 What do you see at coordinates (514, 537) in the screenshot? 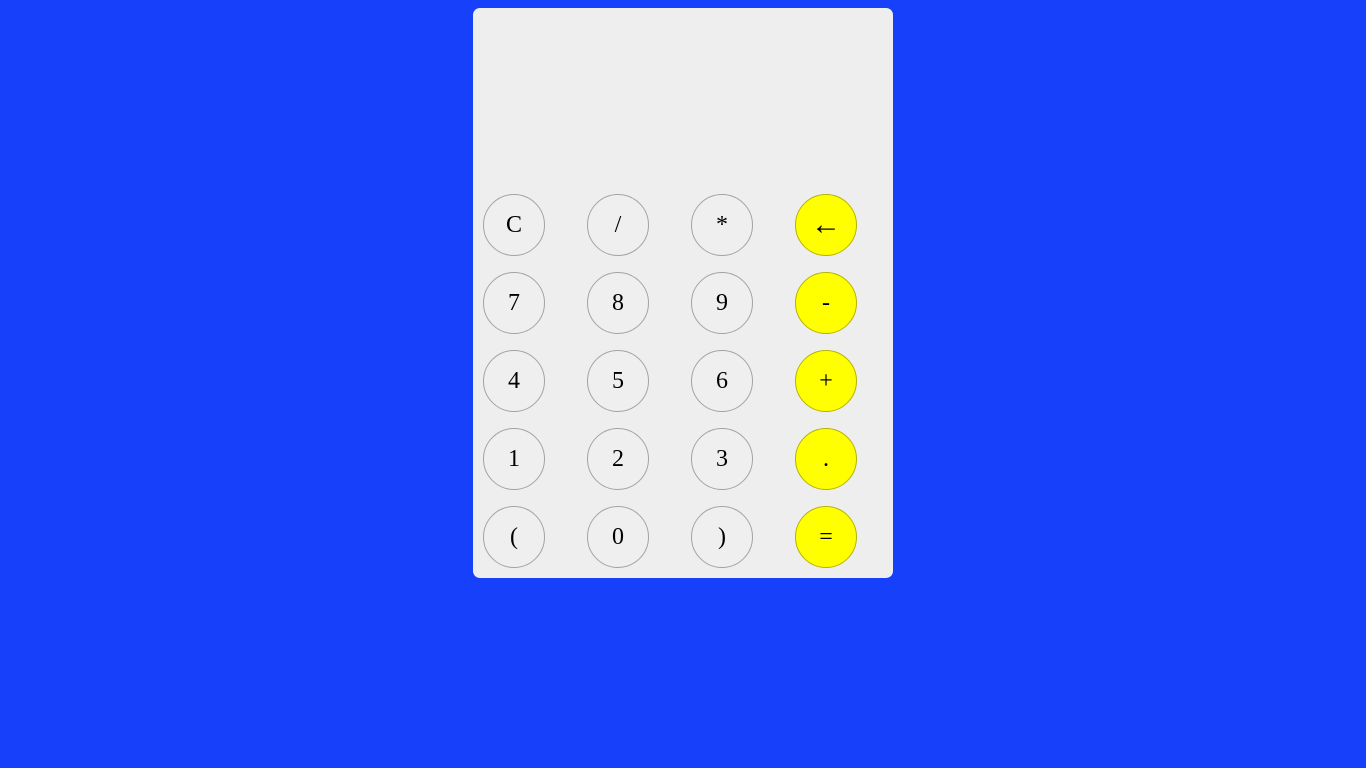
I see `open-paren-button: (` at bounding box center [514, 537].